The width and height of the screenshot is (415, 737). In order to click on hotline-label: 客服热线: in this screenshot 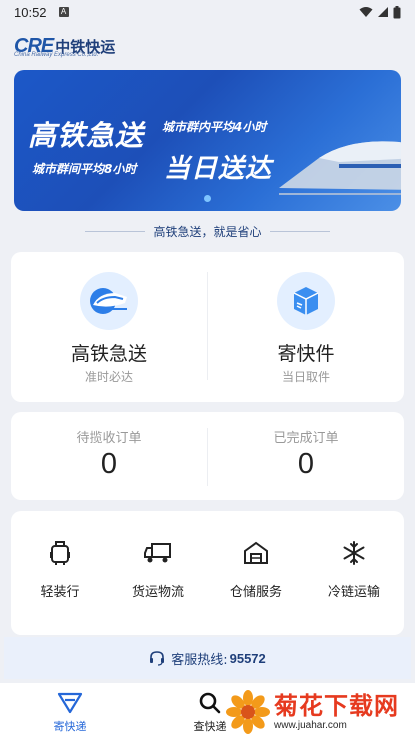, I will do `click(199, 660)`.